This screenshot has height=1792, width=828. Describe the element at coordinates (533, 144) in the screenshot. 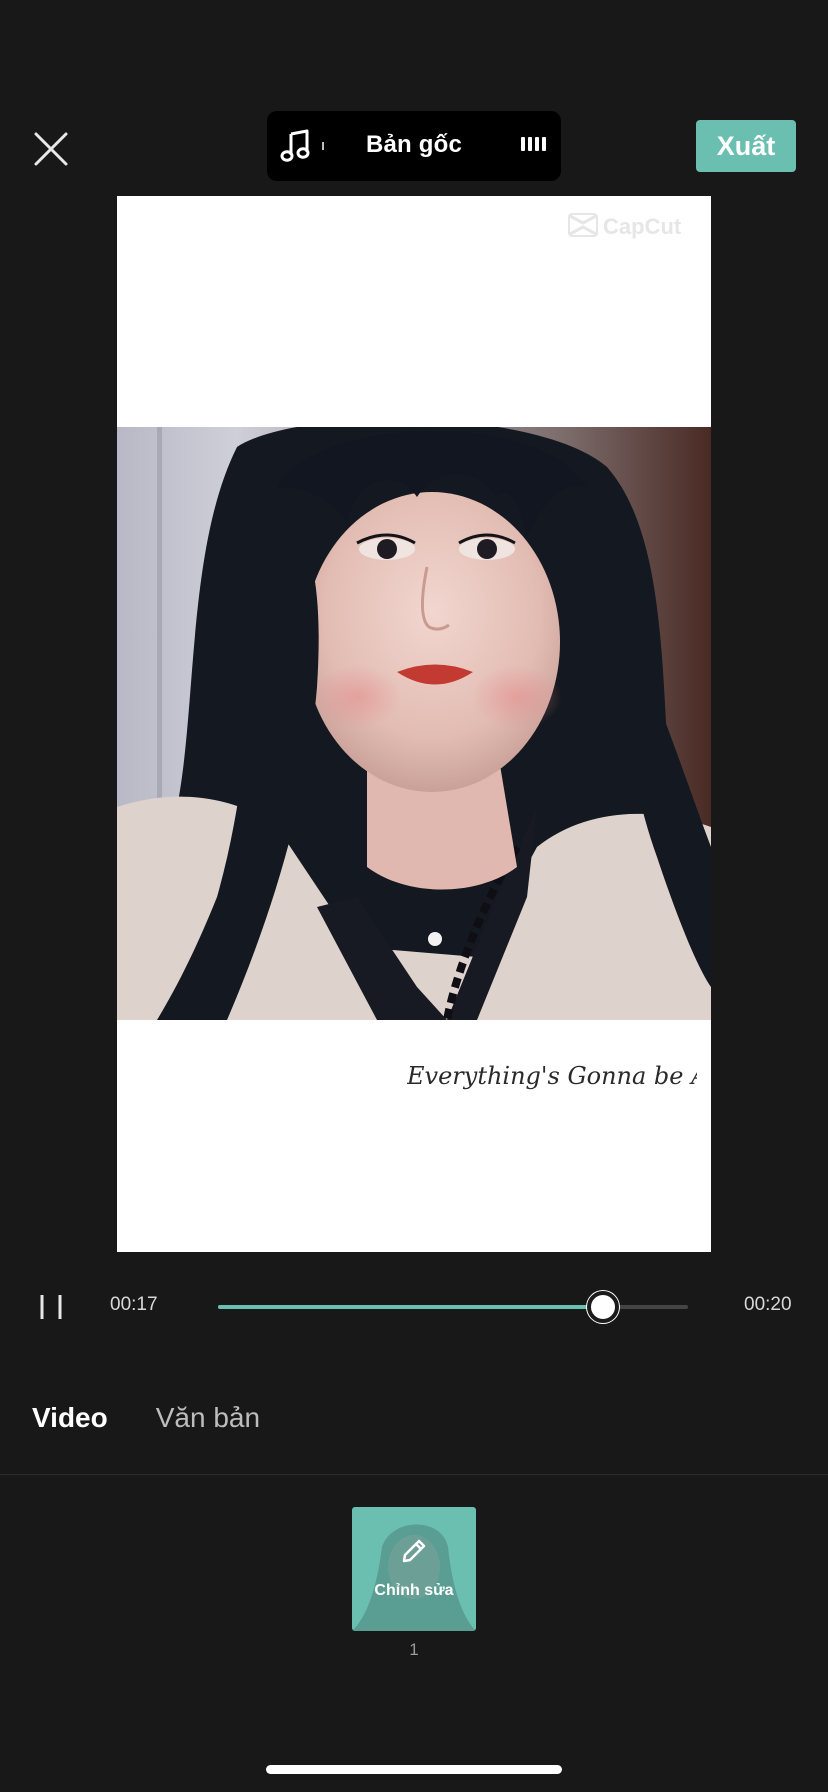

I see `waveform-icon` at that location.